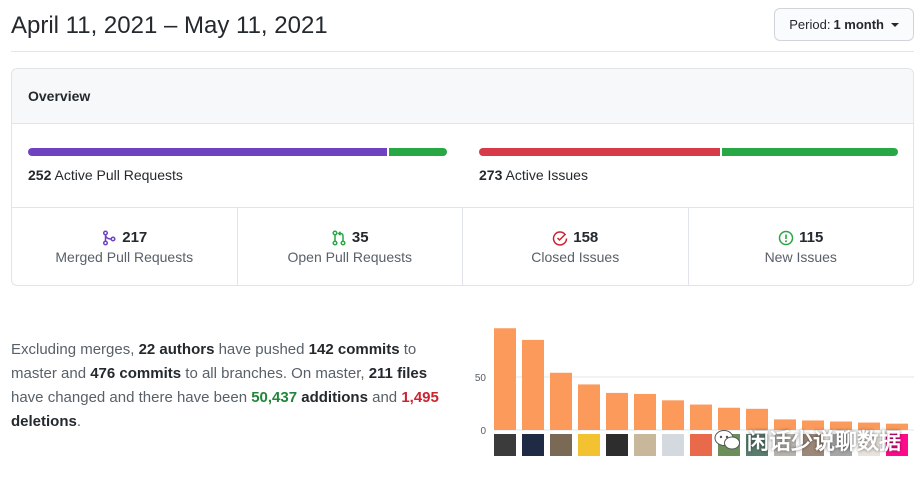  Describe the element at coordinates (332, 397) in the screenshot. I see `additions-word: additions` at that location.